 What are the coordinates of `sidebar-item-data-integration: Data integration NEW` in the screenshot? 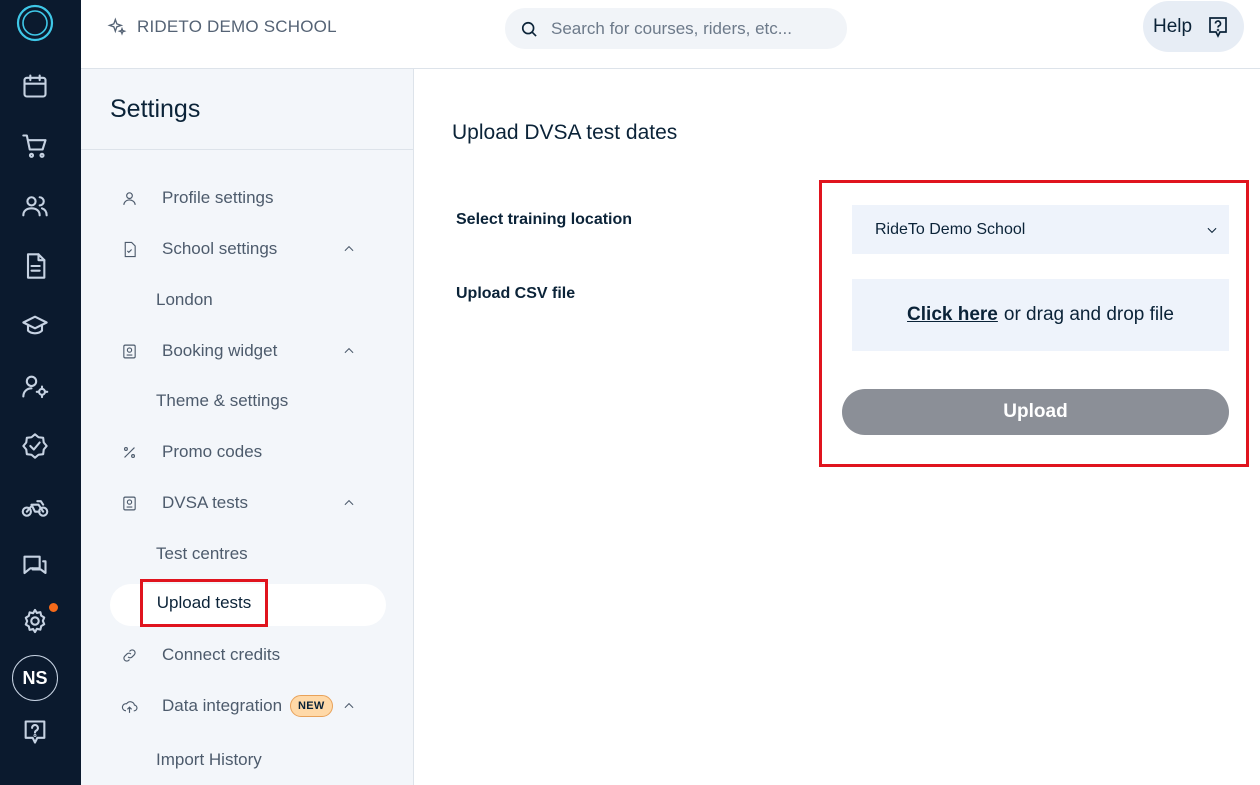 It's located at (248, 706).